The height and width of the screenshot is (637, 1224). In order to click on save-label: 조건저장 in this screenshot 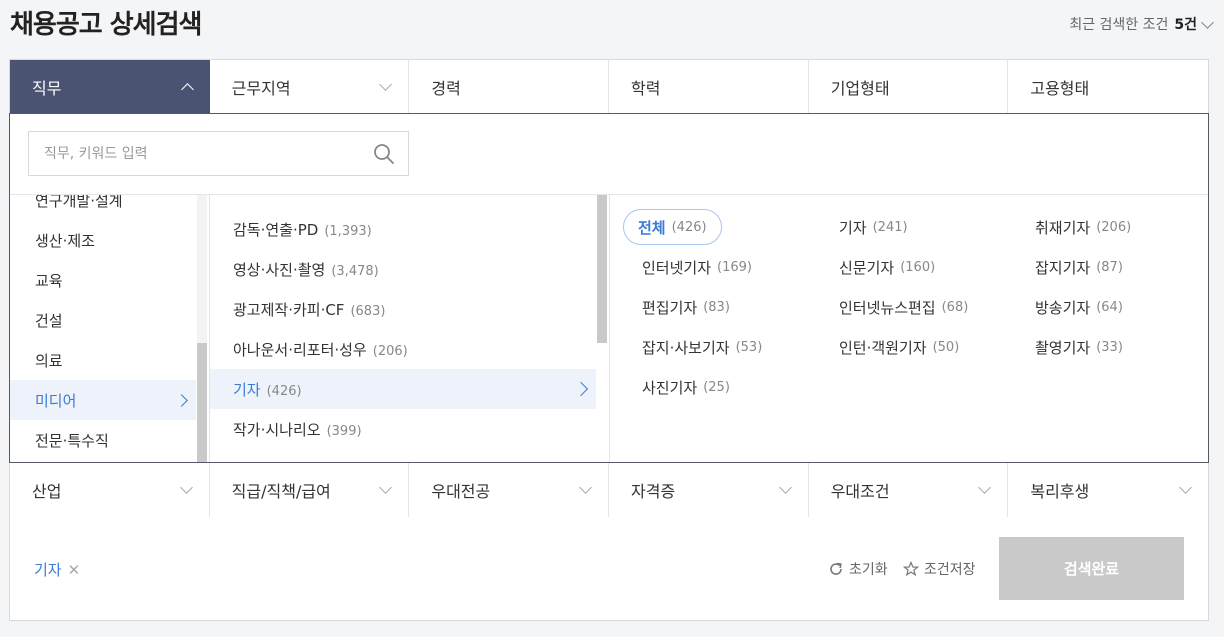, I will do `click(950, 570)`.